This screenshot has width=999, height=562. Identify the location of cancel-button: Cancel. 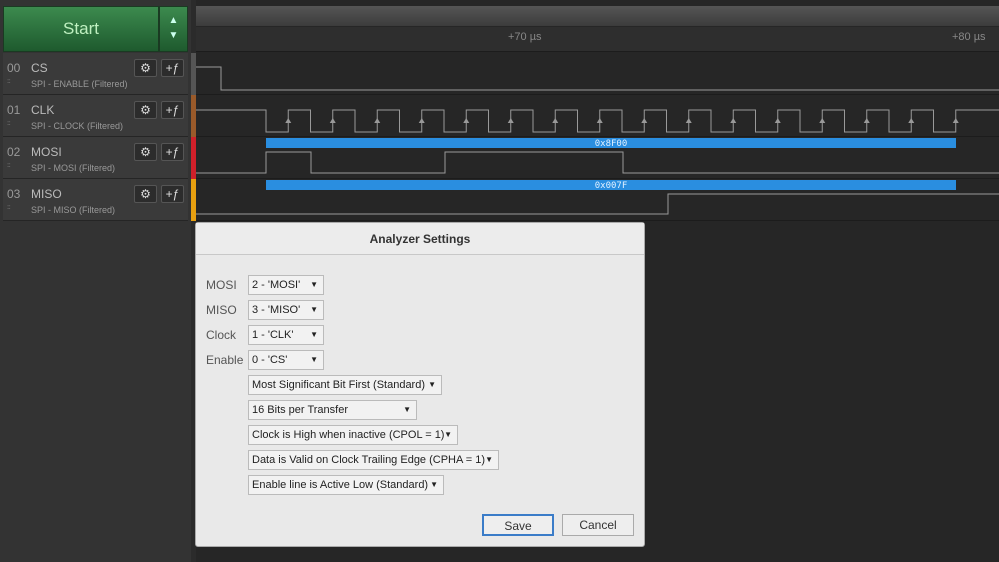
(598, 525).